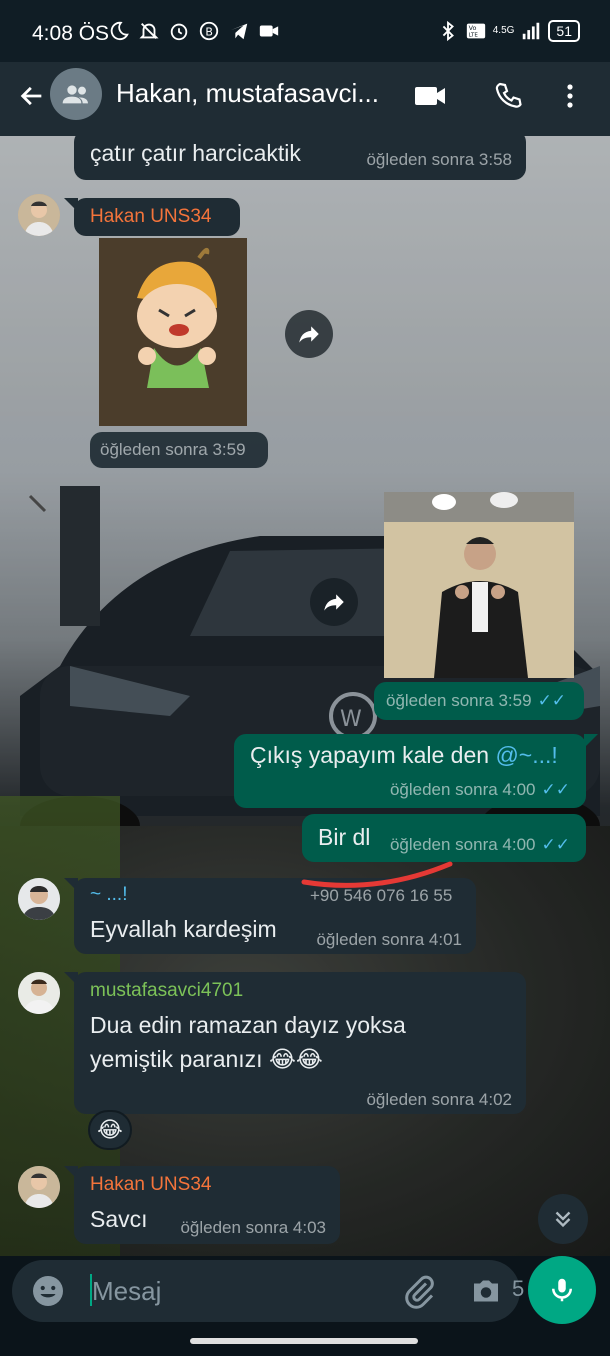  I want to click on message-text: Savcı, so click(119, 1219).